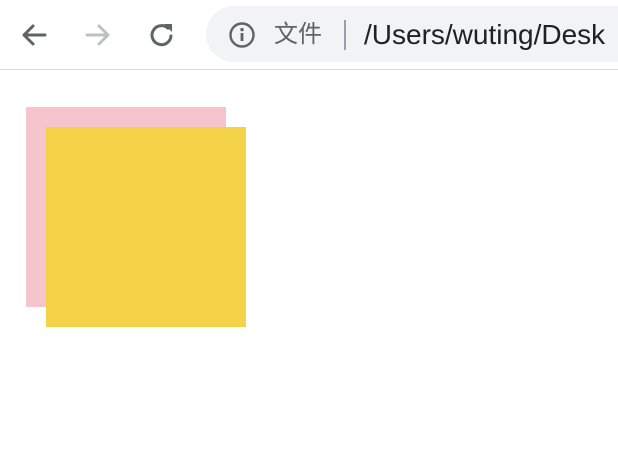  Describe the element at coordinates (242, 35) in the screenshot. I see `info-icon` at that location.